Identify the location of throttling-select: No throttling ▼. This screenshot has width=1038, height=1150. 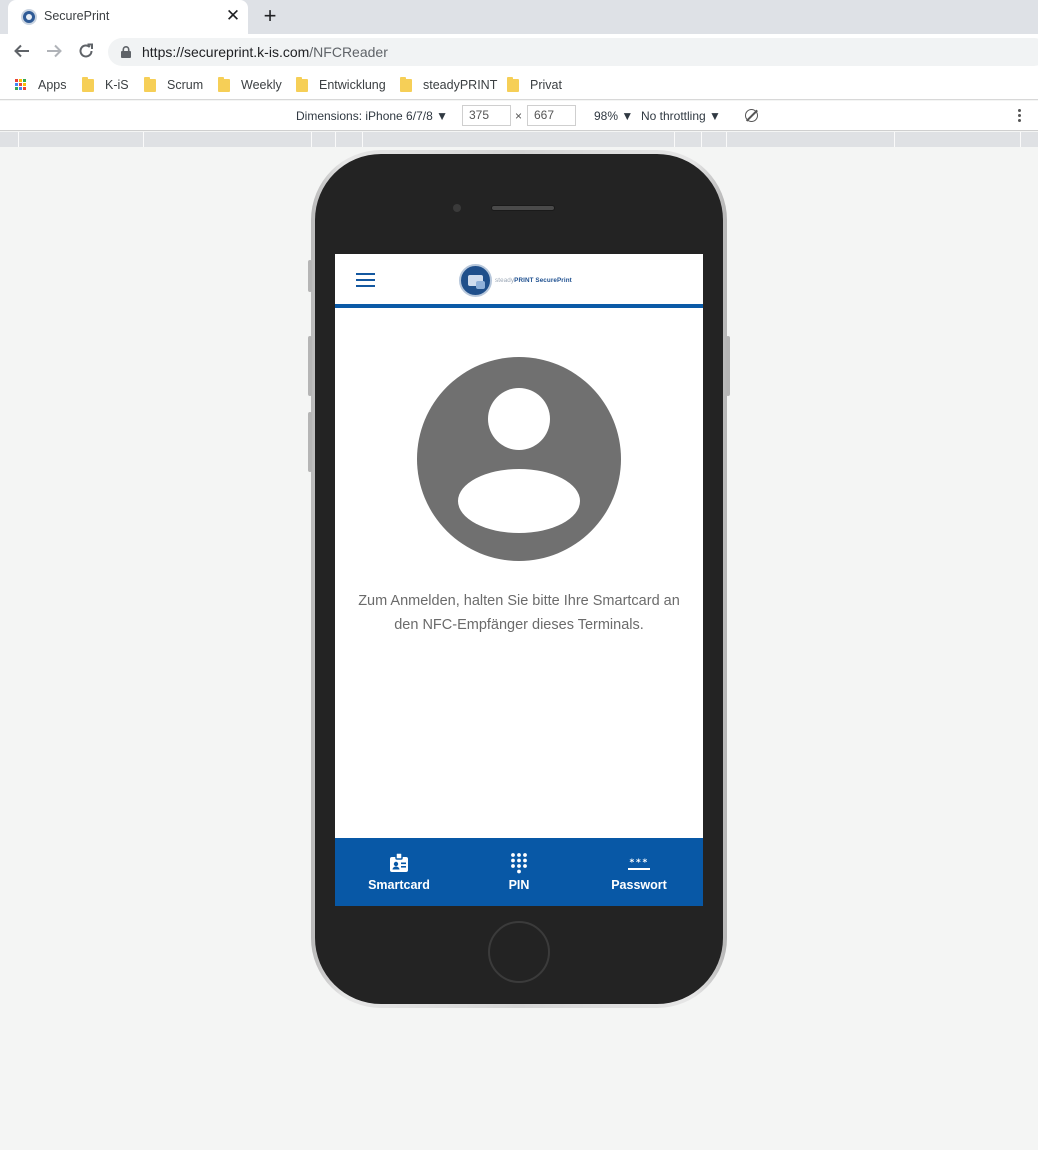
(681, 116).